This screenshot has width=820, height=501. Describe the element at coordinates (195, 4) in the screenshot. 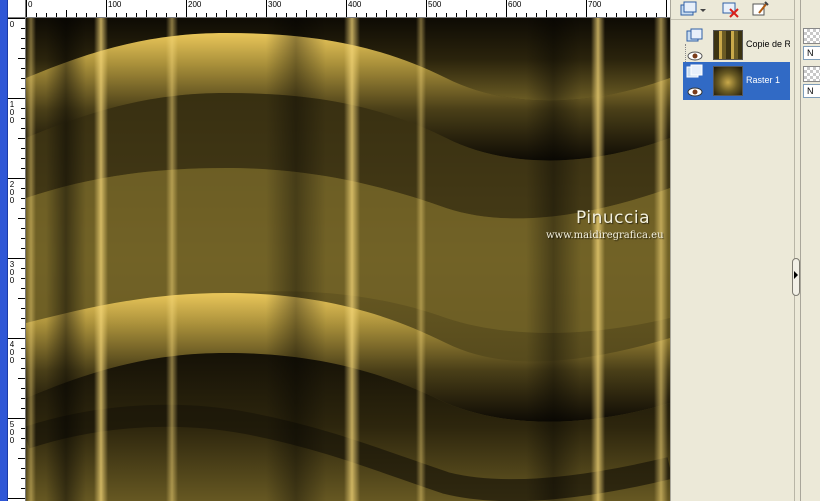

I see `ruler-label-200: 200` at that location.